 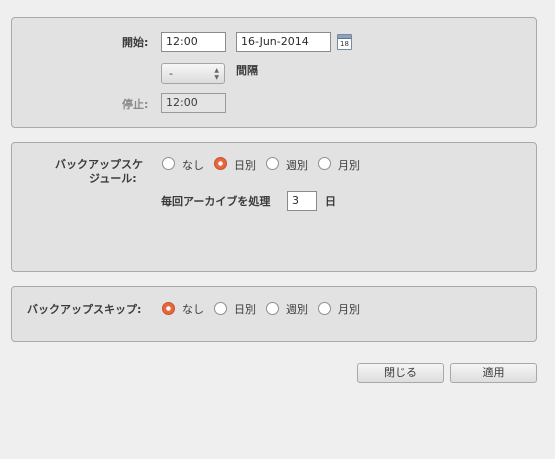 I want to click on close-button: 閉じる, so click(x=400, y=373).